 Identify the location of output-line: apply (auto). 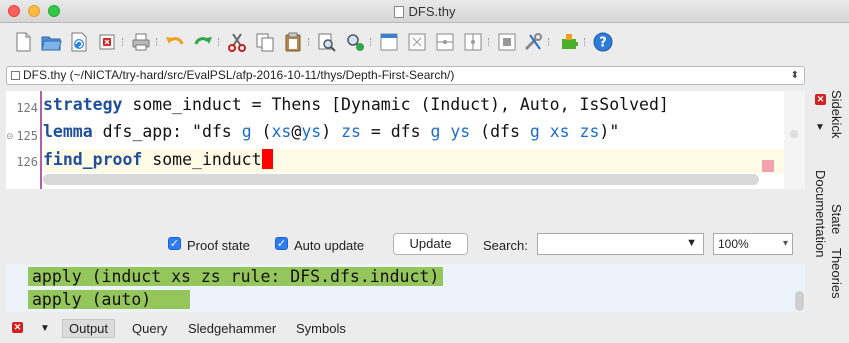
(109, 299).